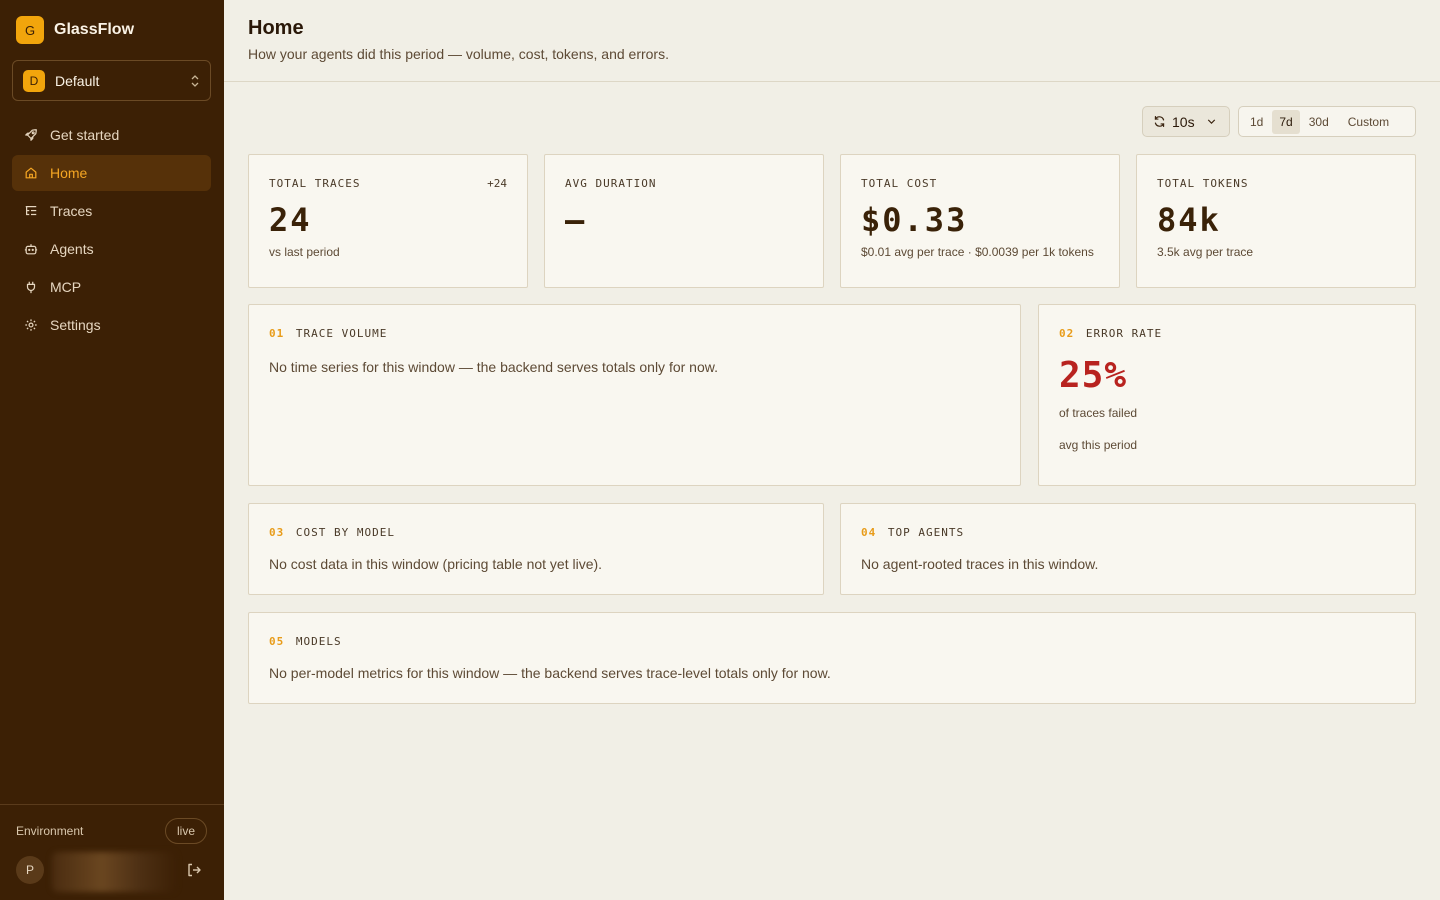  Describe the element at coordinates (318, 641) in the screenshot. I see `panel-title: MODELS` at that location.